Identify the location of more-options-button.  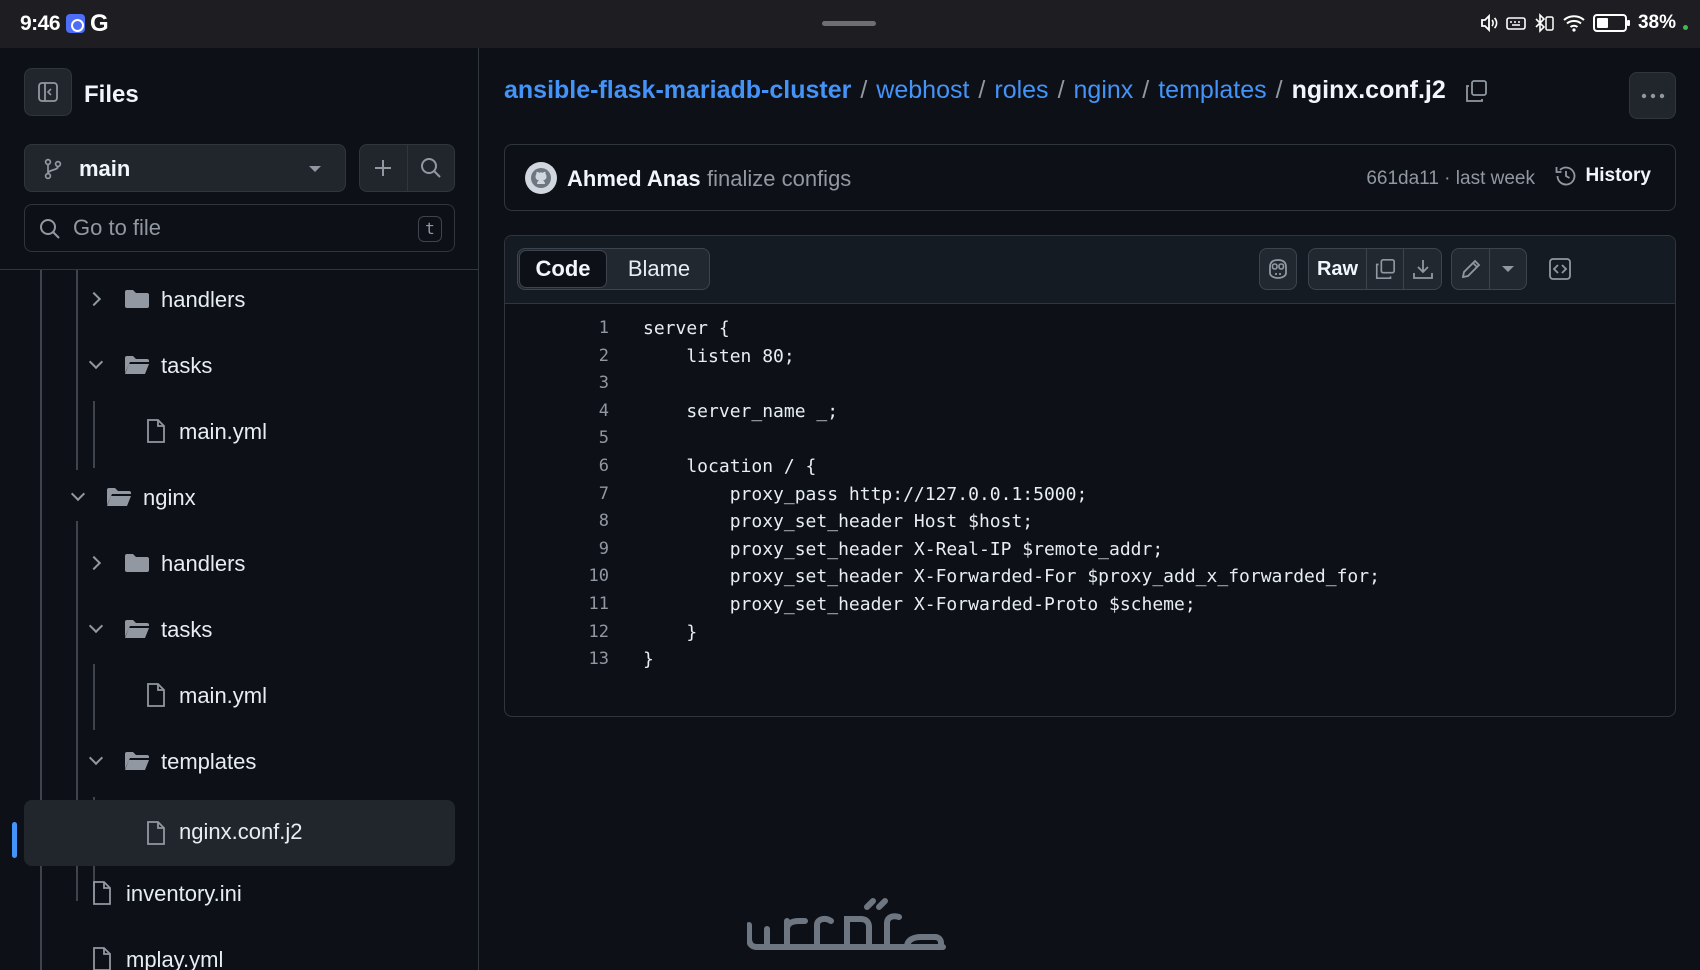
(1652, 95).